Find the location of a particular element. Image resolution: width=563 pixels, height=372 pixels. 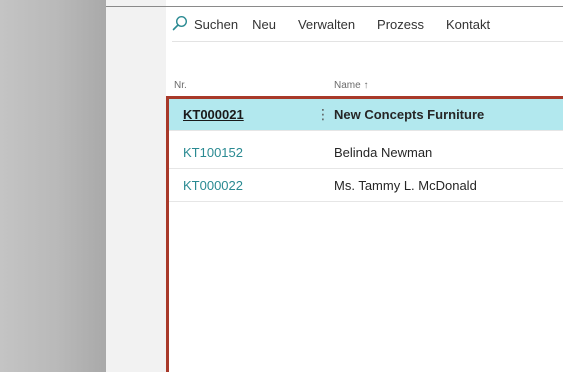

table-row: KT000022 Ms. Tammy L. McDonald is located at coordinates (366, 186).